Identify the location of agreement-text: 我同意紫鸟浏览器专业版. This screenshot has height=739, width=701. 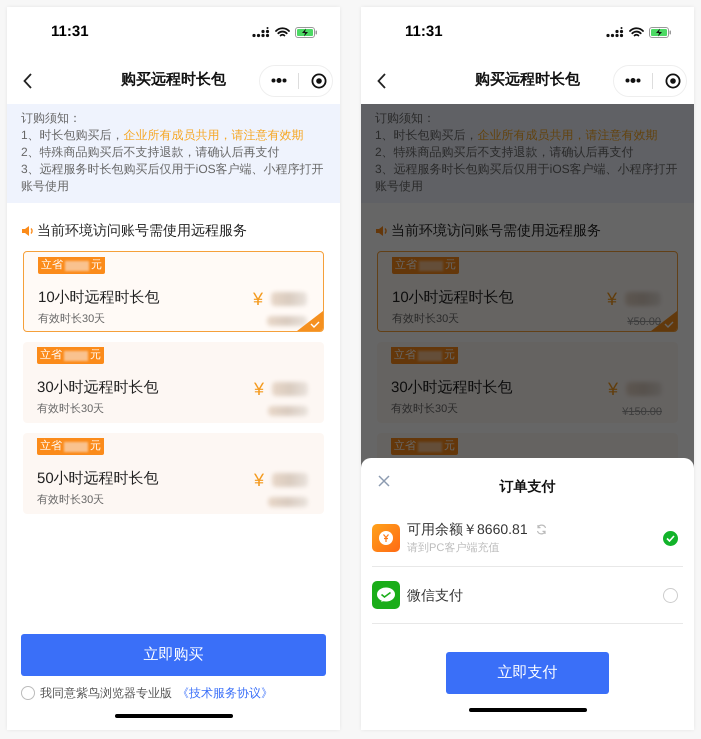
(106, 693).